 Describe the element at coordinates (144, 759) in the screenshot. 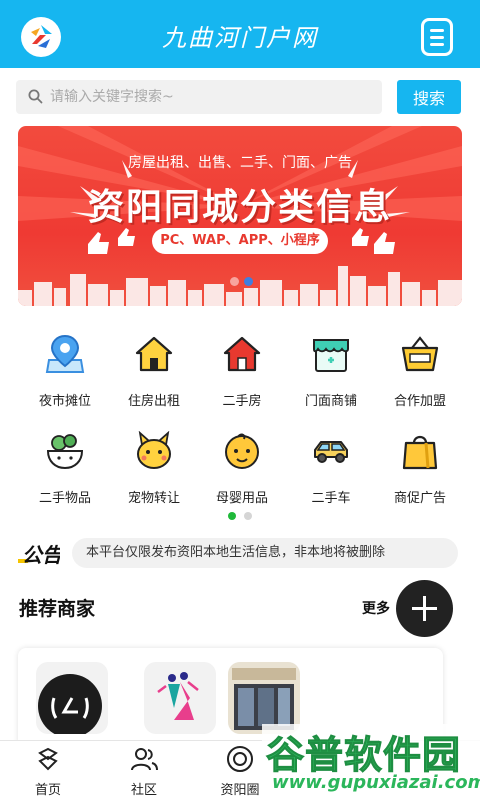

I see `community-icon` at that location.